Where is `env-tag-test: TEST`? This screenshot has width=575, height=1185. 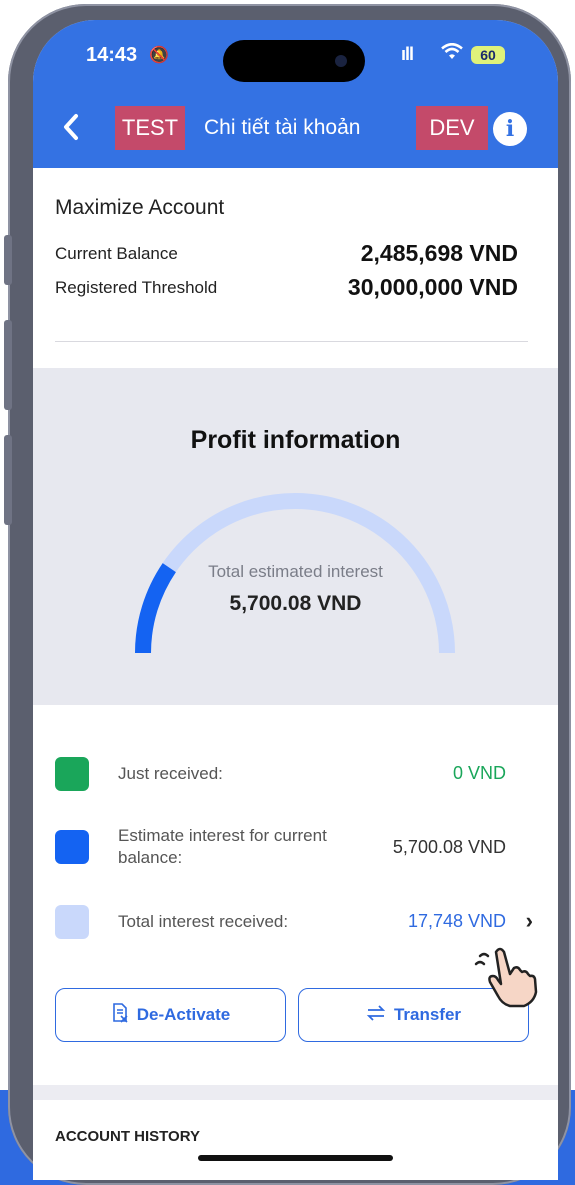
env-tag-test: TEST is located at coordinates (150, 128).